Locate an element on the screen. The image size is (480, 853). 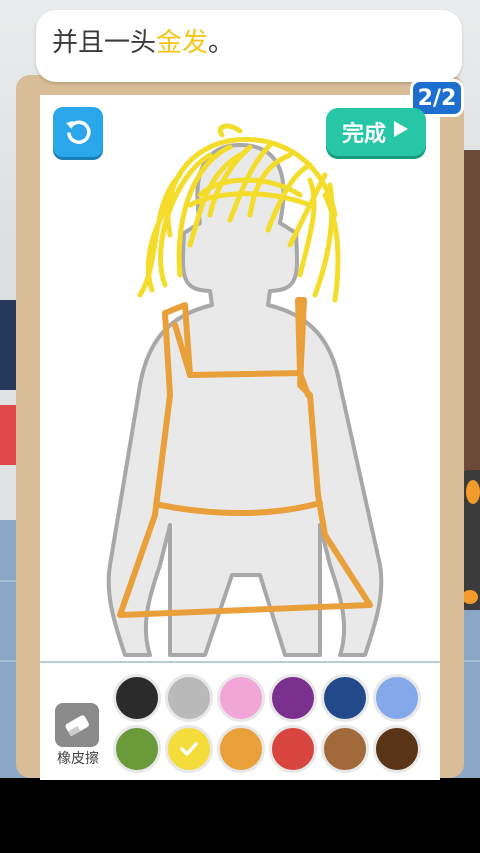
done-button: 完成 is located at coordinates (376, 132).